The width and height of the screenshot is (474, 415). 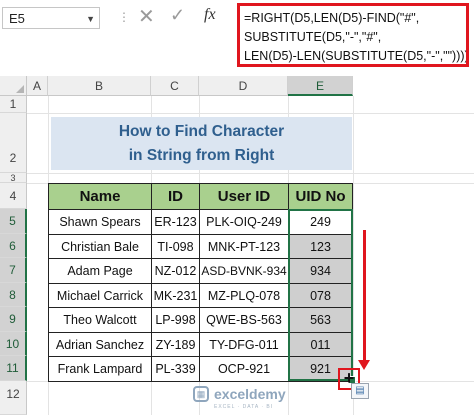 I want to click on insert-function-icon: fx, so click(x=210, y=15).